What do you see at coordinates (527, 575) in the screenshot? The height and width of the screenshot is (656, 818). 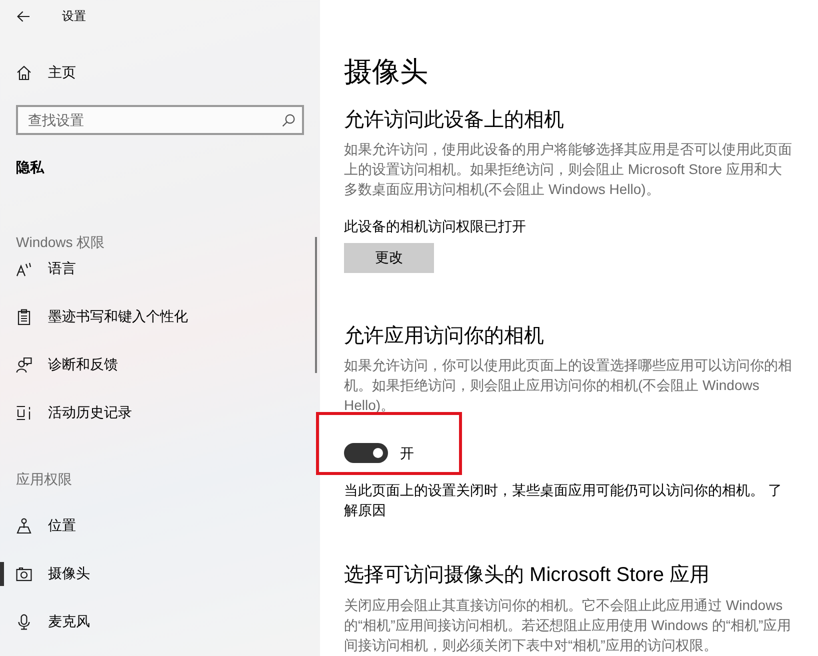 I see `section-heading: 选择可访问摄像头的 Microsoft Store 应用` at bounding box center [527, 575].